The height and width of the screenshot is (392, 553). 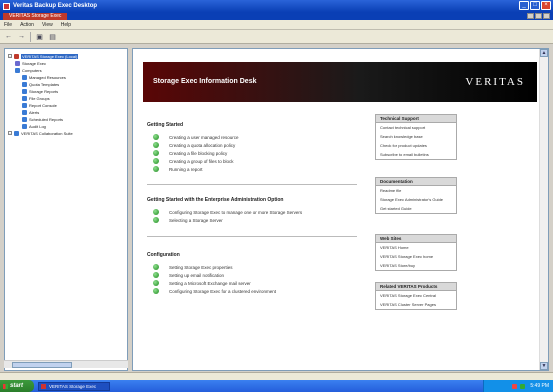 What do you see at coordinates (8, 36) in the screenshot?
I see `back-arrow-icon: ←` at bounding box center [8, 36].